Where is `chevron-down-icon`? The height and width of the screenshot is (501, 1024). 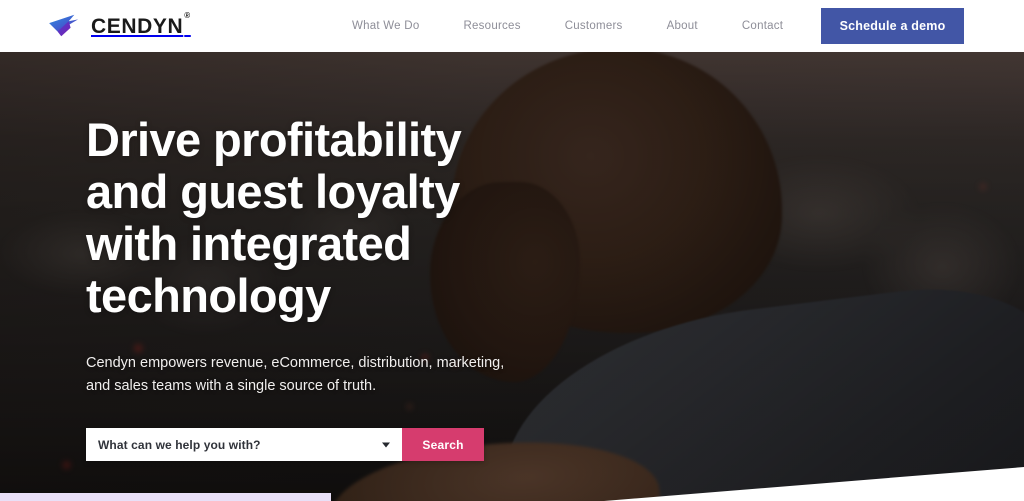 chevron-down-icon is located at coordinates (386, 444).